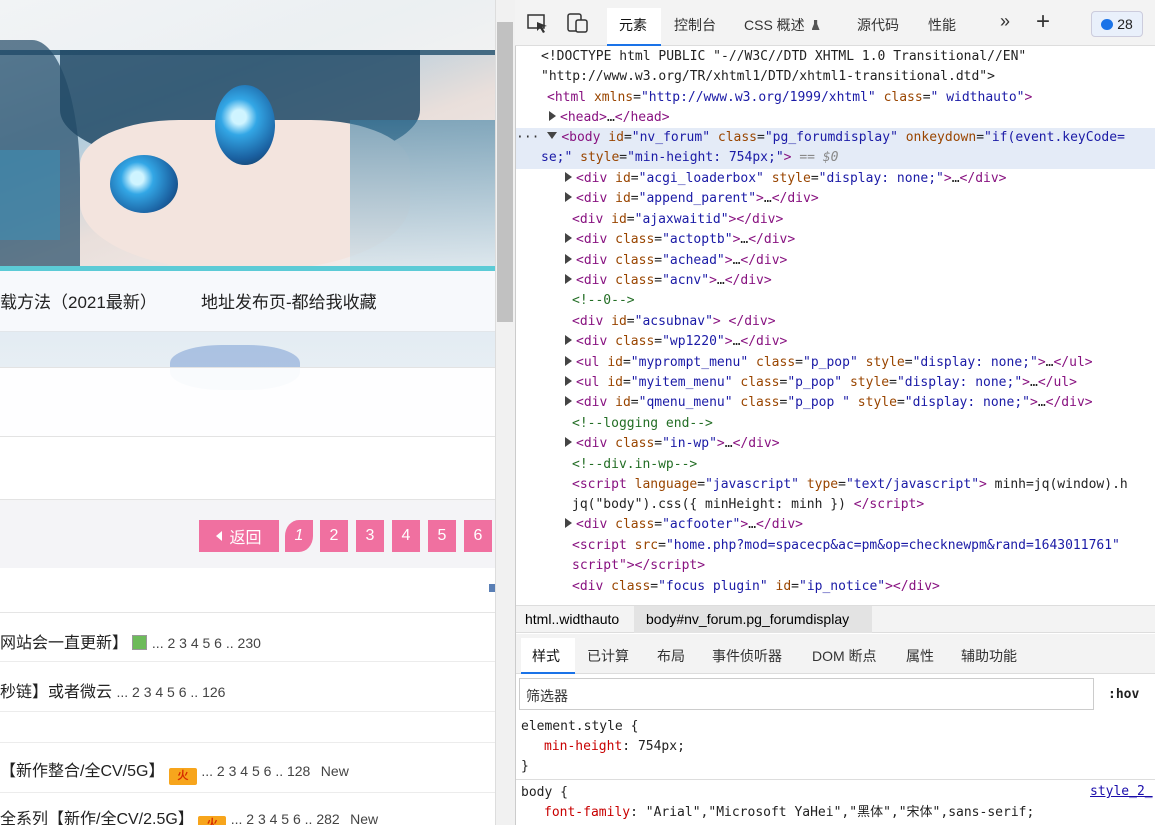  Describe the element at coordinates (170, 692) in the screenshot. I see `thread-pages: ... 2 3 4 5 6 .. 126` at that location.